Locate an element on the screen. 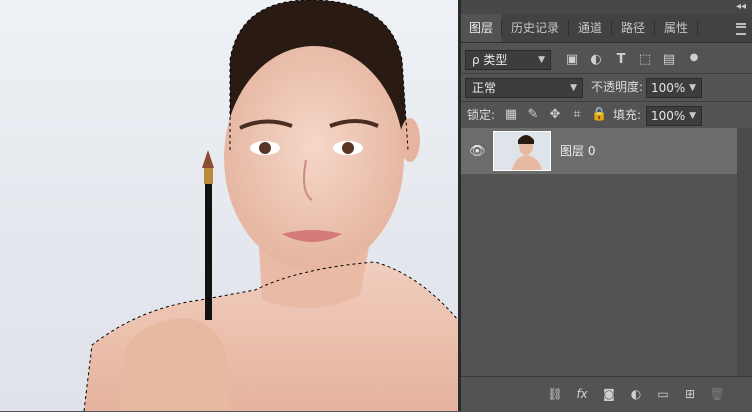 The image size is (752, 412). smart-object-filter-icon: ▤ is located at coordinates (669, 60).